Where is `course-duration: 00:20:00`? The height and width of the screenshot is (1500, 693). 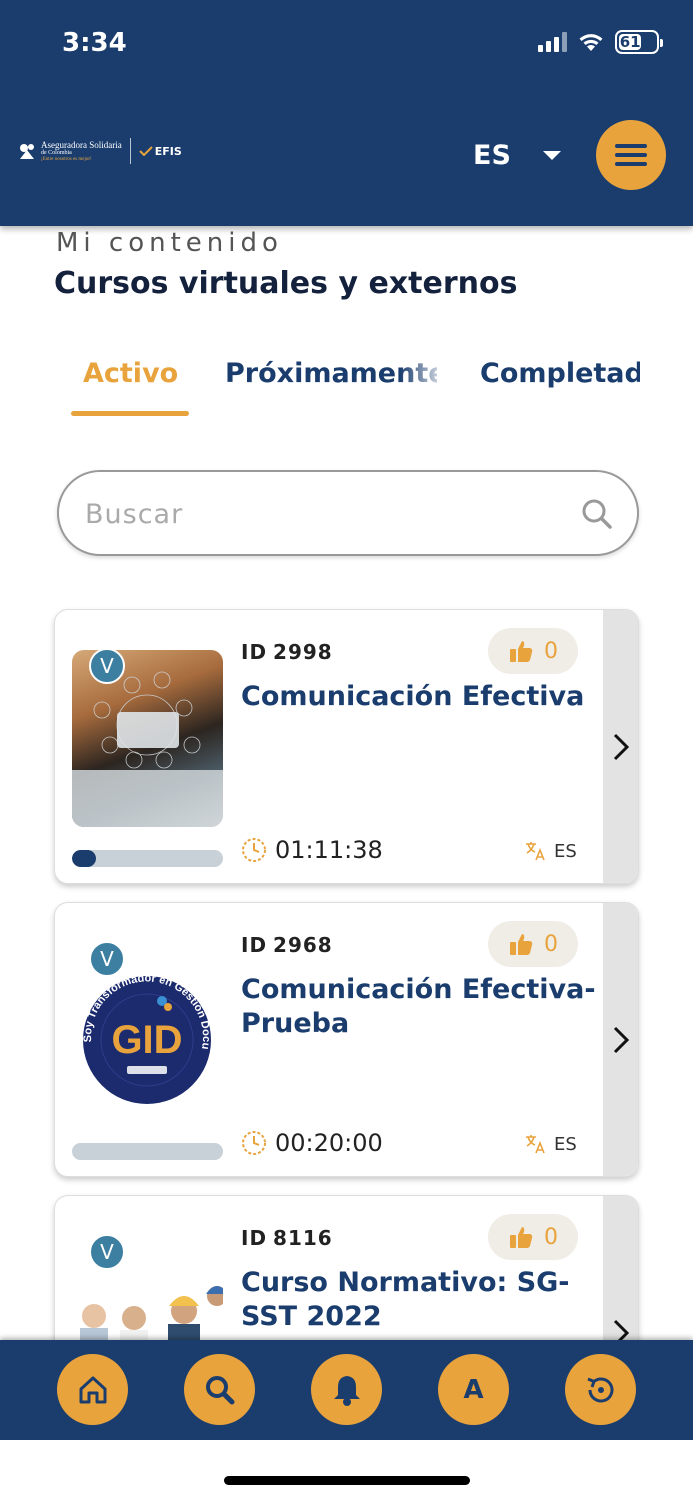
course-duration: 00:20:00 is located at coordinates (312, 1143).